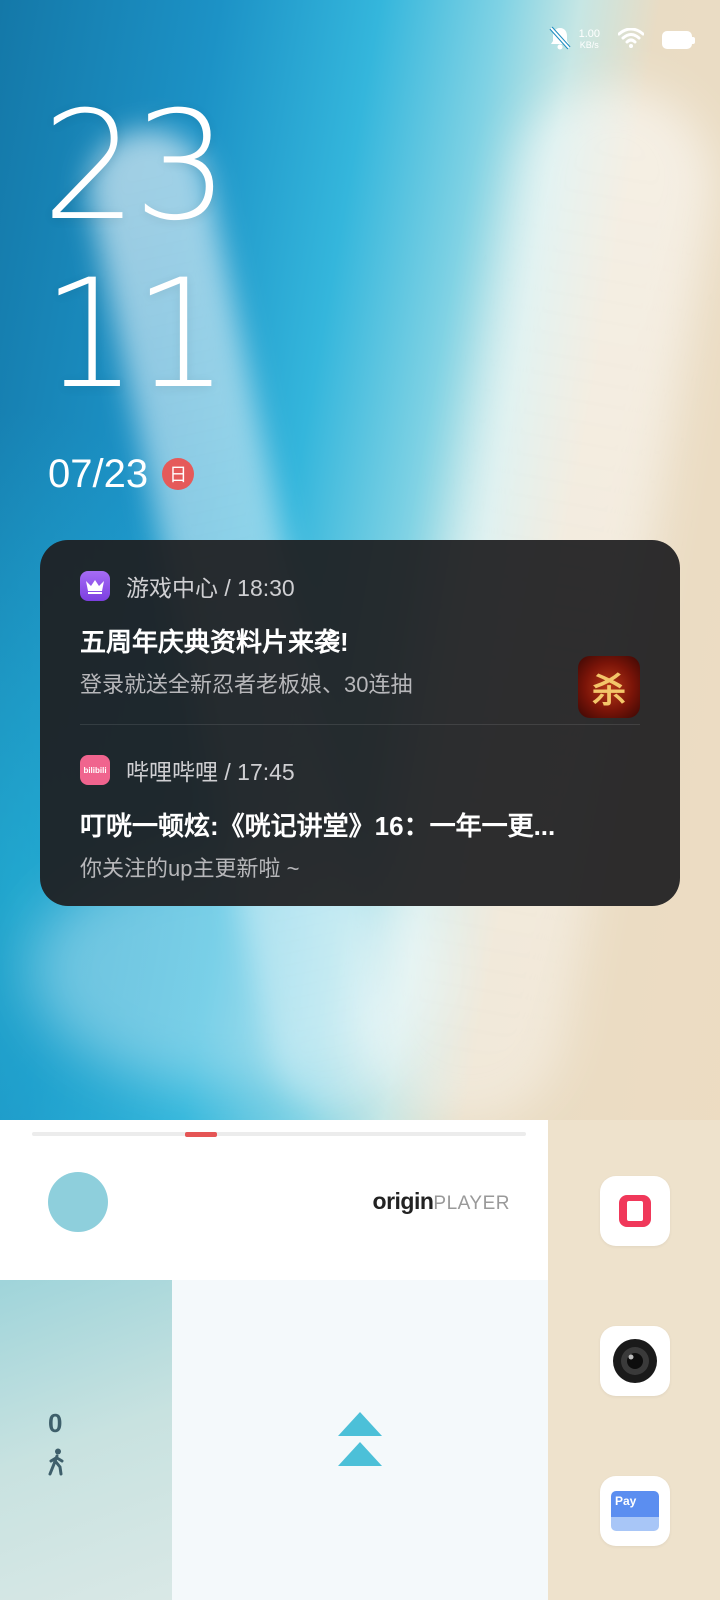 Image resolution: width=720 pixels, height=1600 pixels. I want to click on thumbnail-glyph: 杀, so click(609, 690).